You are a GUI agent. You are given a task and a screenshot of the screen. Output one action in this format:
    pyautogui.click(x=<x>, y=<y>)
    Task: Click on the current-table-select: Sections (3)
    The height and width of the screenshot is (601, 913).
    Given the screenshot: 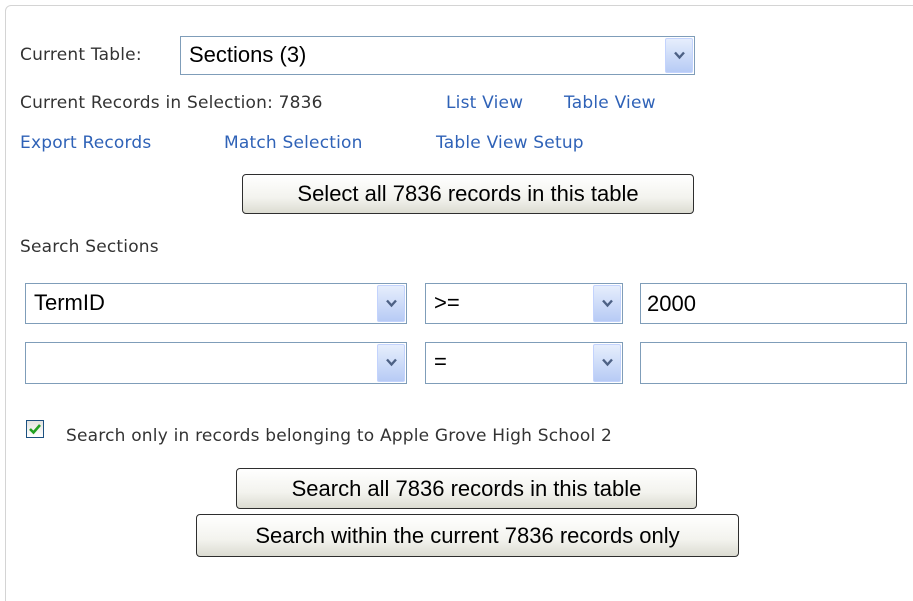 What is the action you would take?
    pyautogui.click(x=437, y=55)
    